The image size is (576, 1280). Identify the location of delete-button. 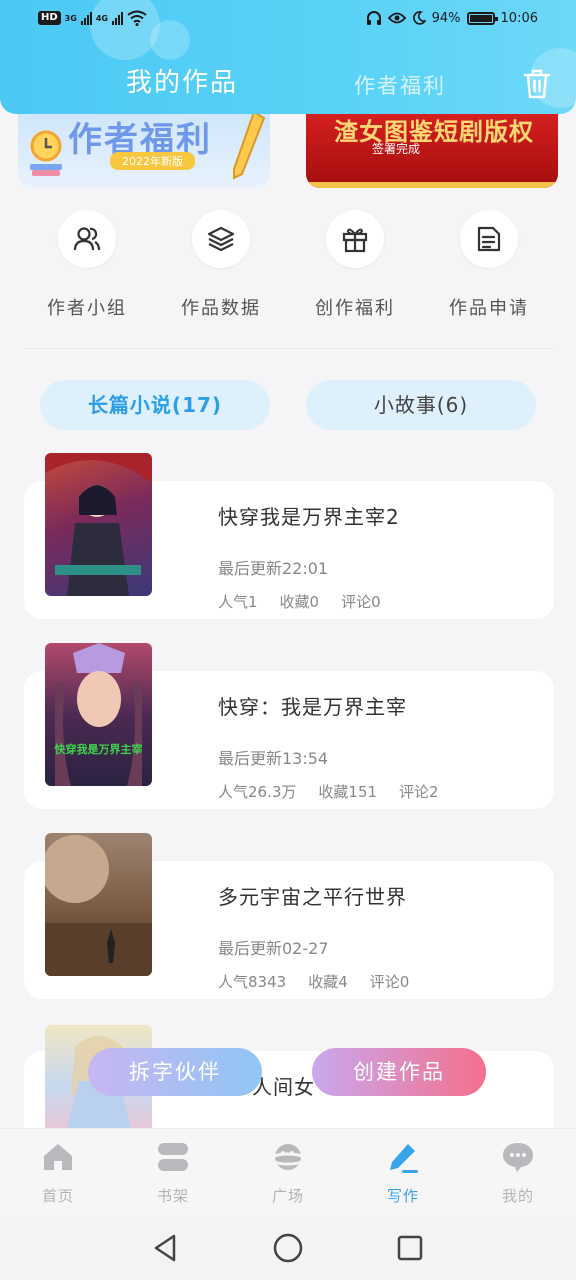
(537, 84).